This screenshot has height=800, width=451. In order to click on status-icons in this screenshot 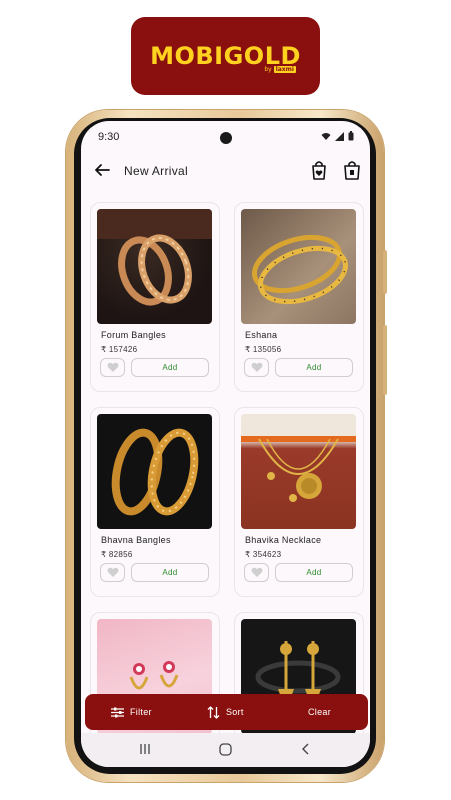, I will do `click(337, 136)`.